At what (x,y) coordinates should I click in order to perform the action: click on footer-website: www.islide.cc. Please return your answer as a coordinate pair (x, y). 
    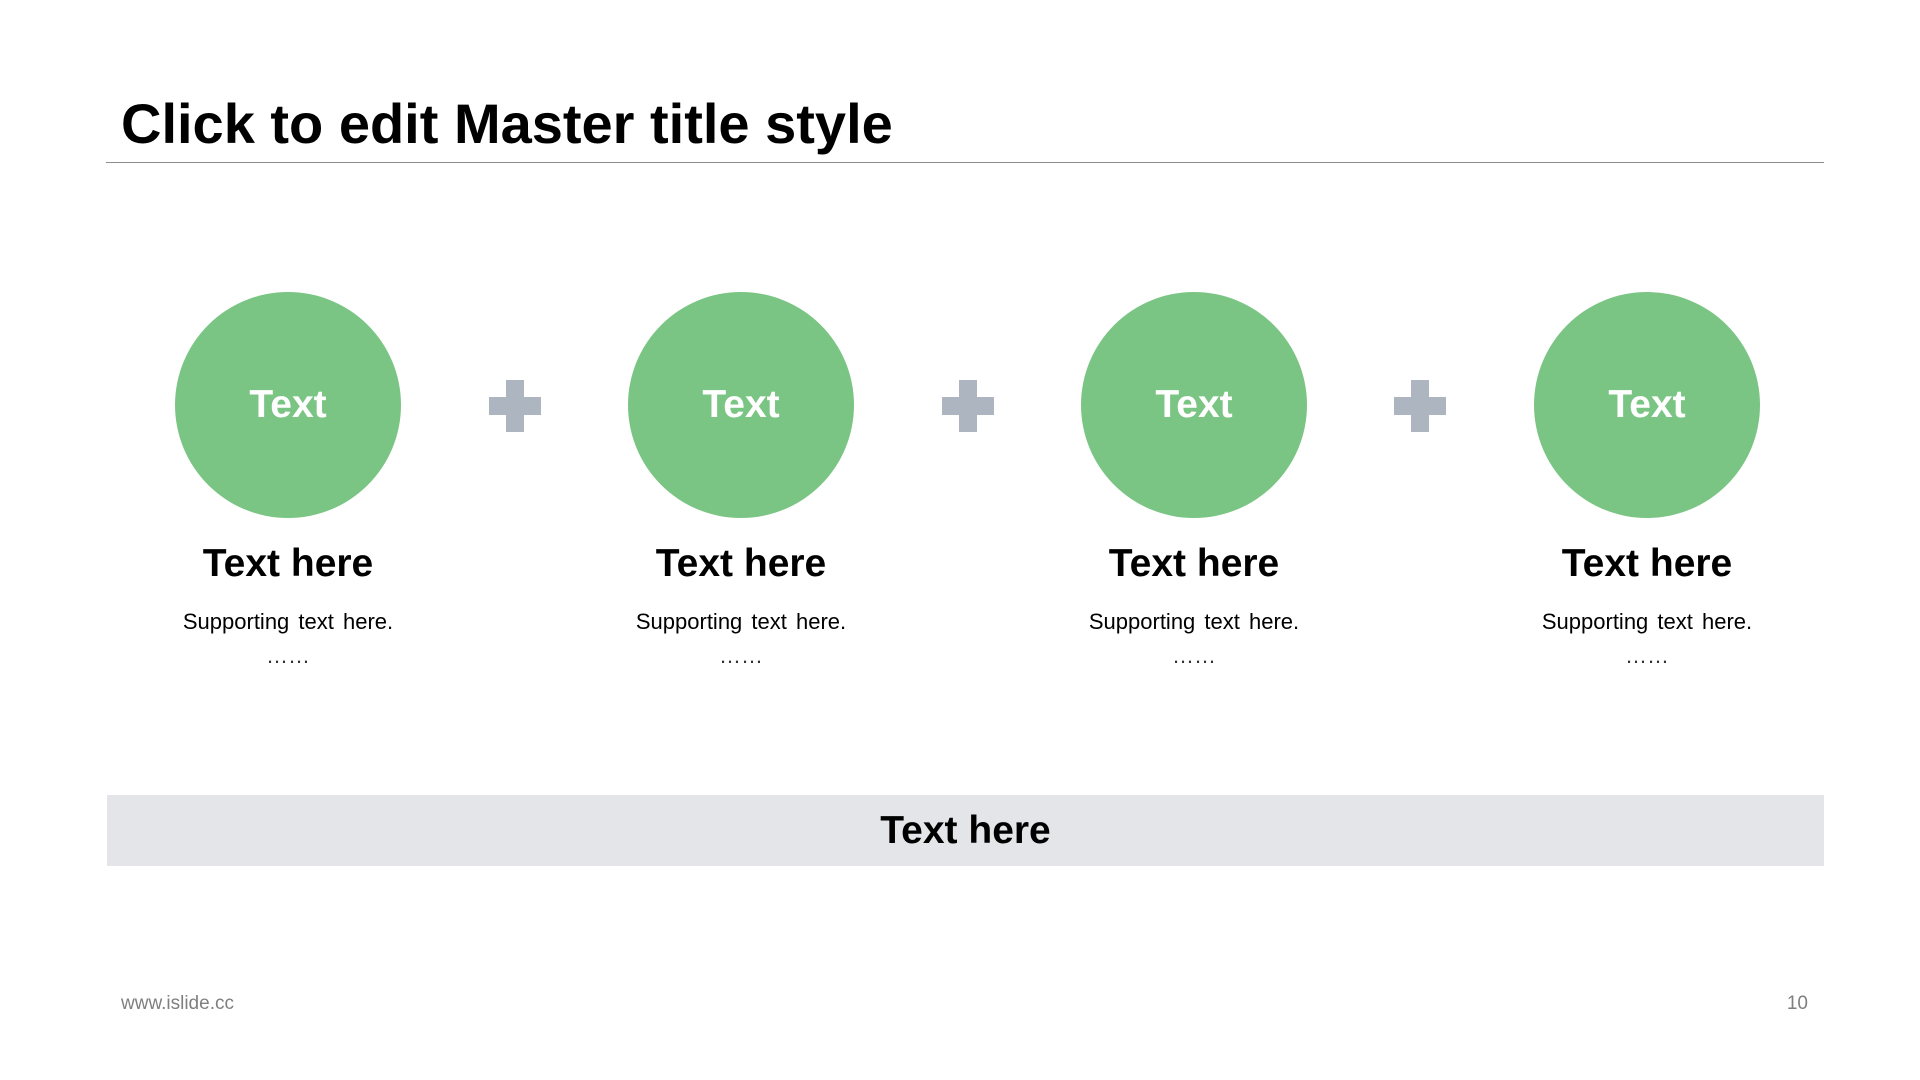
    Looking at the image, I should click on (177, 1003).